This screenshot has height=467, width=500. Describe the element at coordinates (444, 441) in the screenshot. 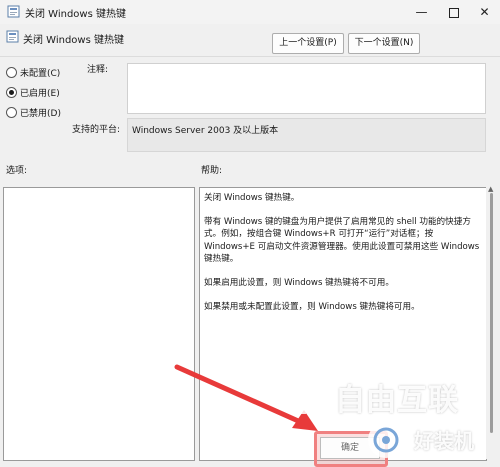

I see `watermark-text-secondary: 好装机` at that location.